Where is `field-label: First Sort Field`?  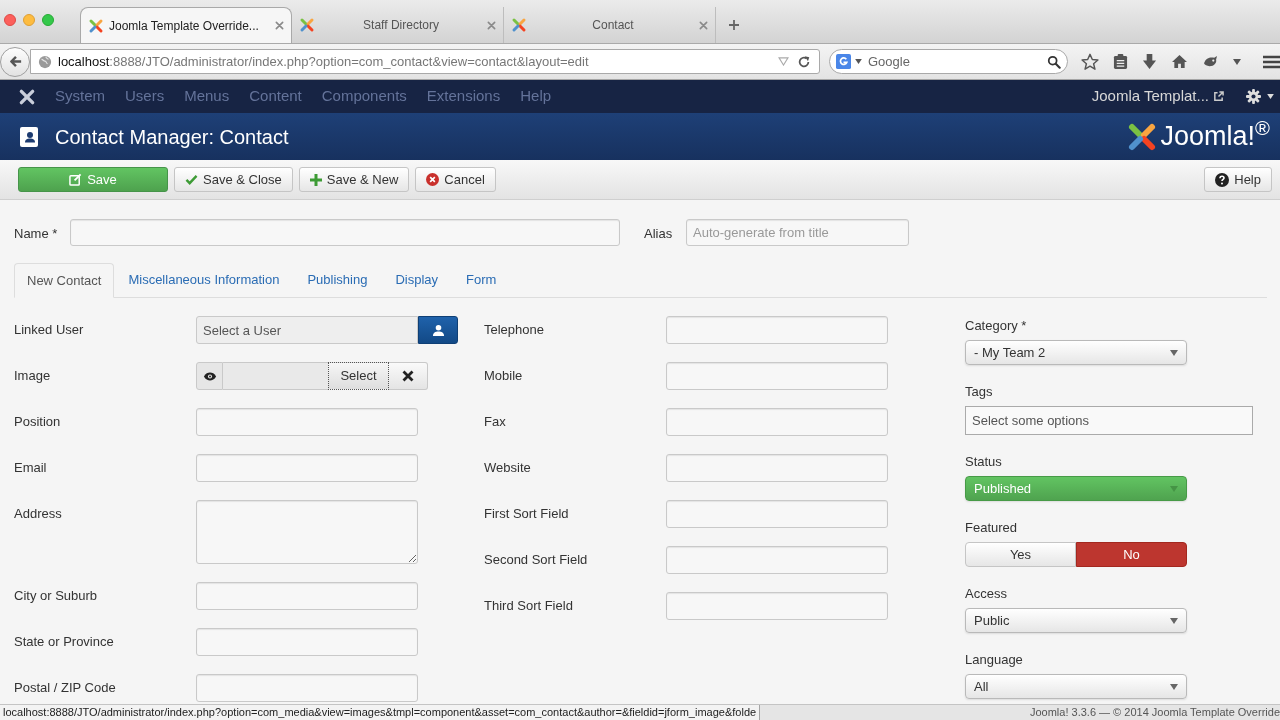 field-label: First Sort Field is located at coordinates (526, 514).